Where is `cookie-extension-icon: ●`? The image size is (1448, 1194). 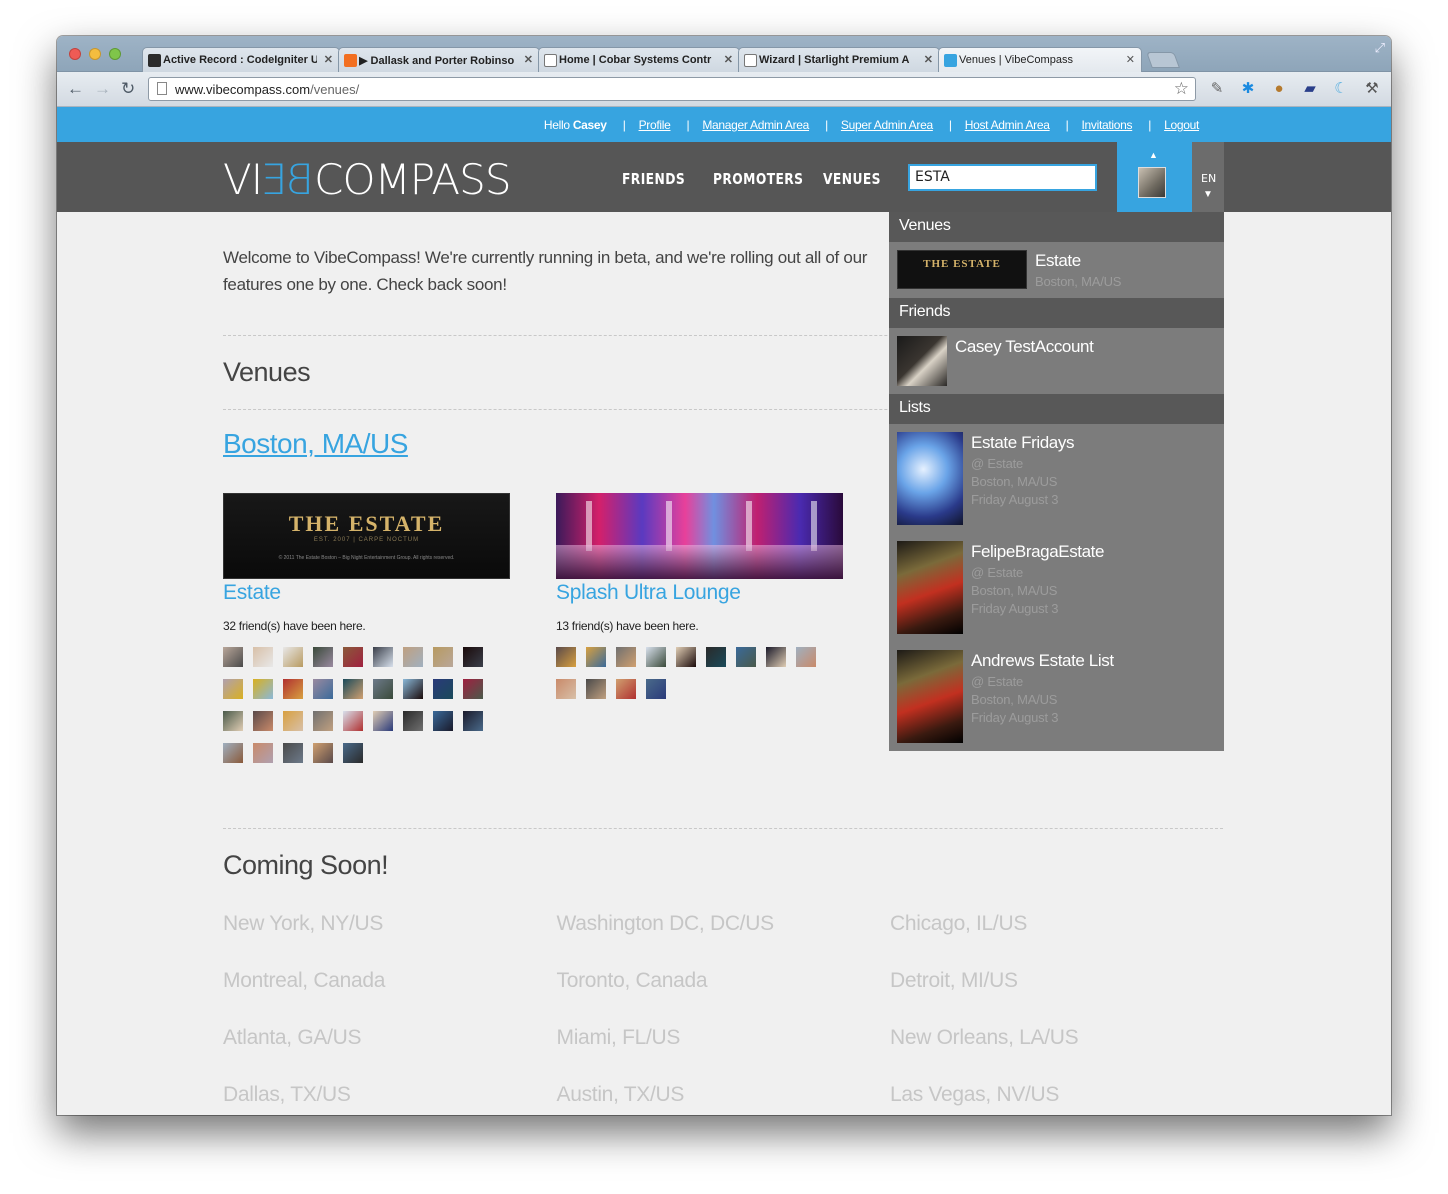 cookie-extension-icon: ● is located at coordinates (1279, 89).